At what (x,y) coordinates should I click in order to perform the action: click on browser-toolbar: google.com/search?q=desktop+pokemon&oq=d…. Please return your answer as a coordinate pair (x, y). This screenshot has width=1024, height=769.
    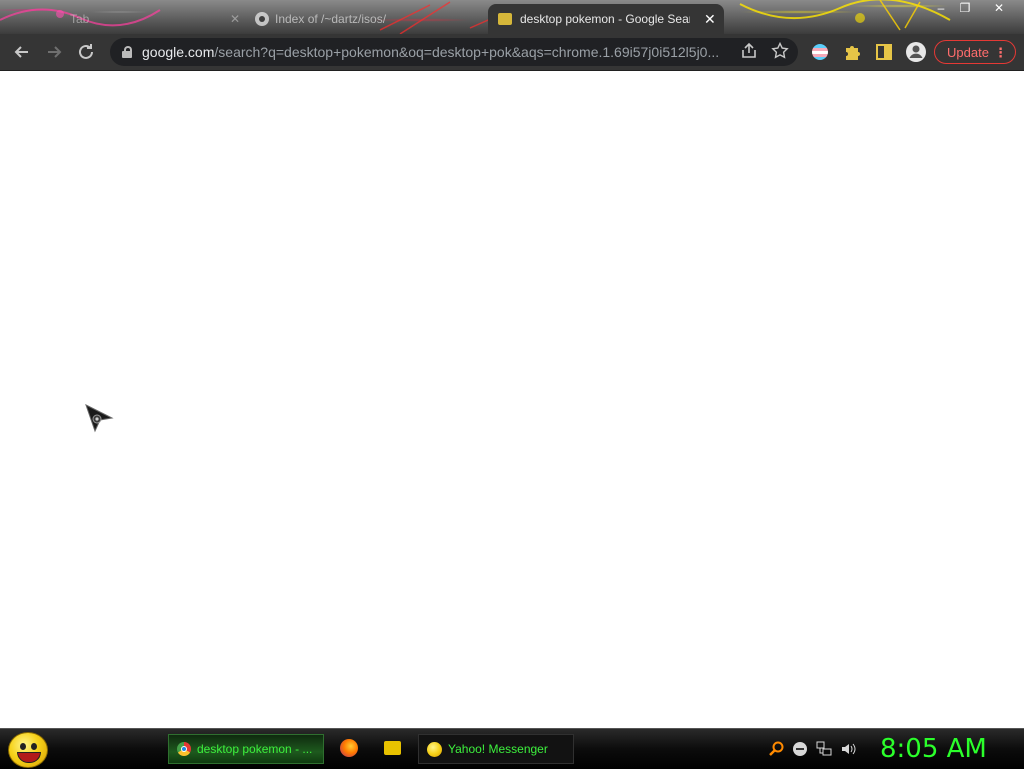
    Looking at the image, I should click on (512, 52).